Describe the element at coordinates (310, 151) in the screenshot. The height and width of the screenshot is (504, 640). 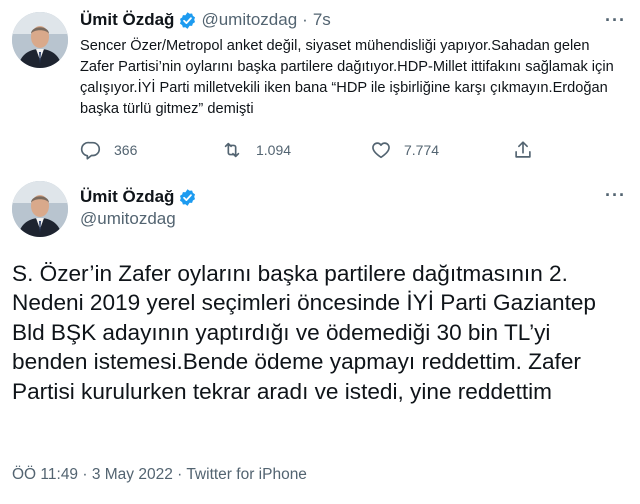
I see `tweet-actions: 366 1.094 7.774` at that location.